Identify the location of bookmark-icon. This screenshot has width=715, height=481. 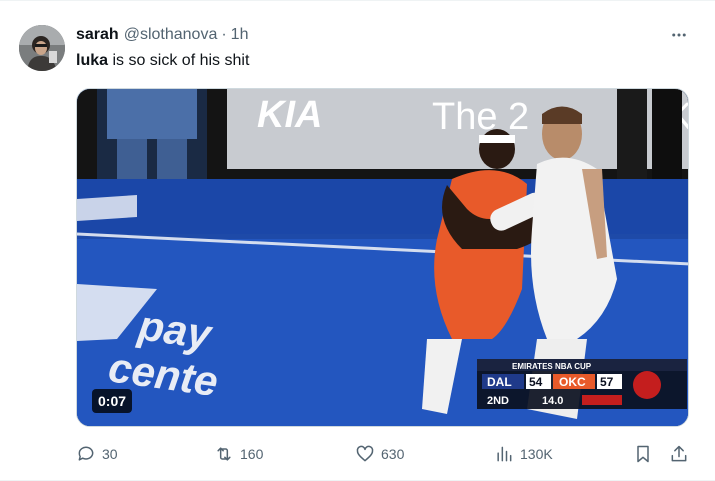
(643, 454).